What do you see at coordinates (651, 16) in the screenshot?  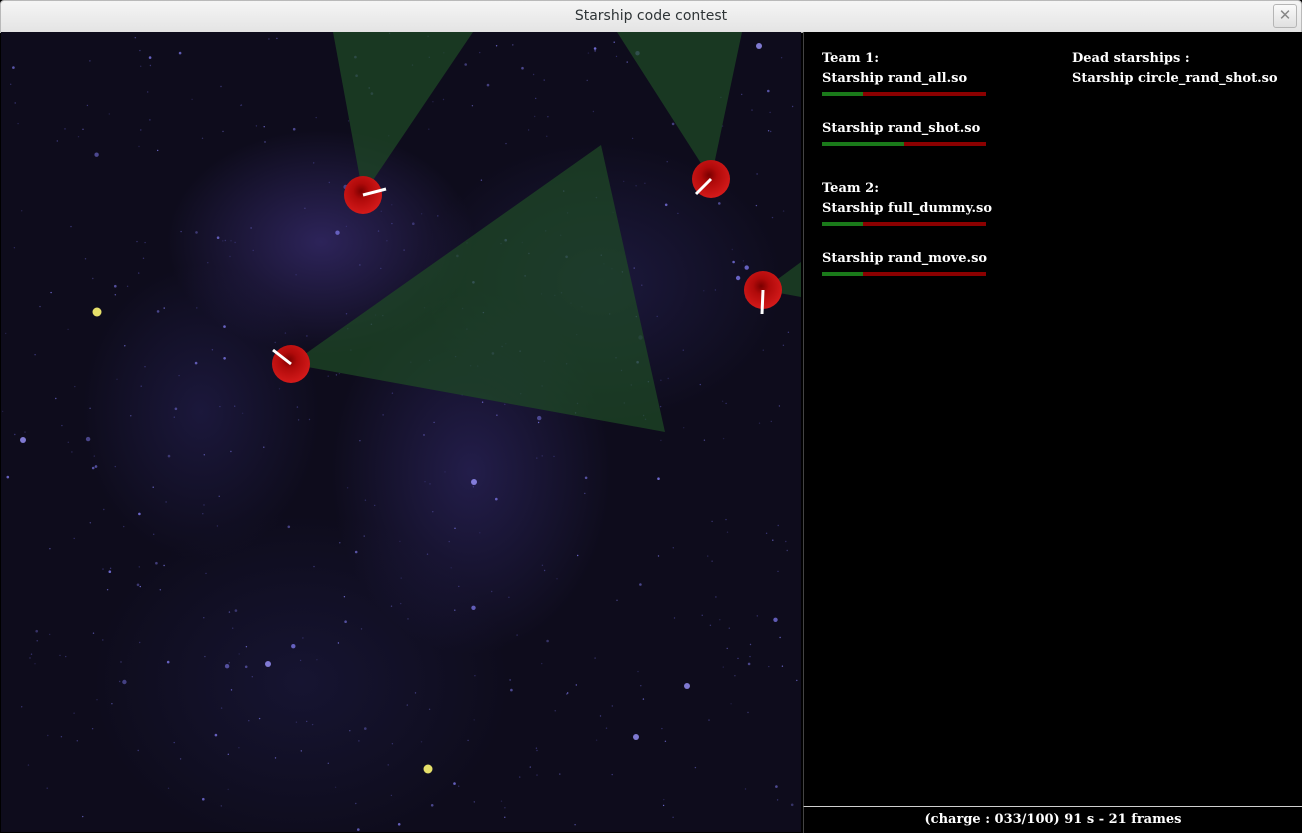 I see `title-bar: Starship code contest ✕` at bounding box center [651, 16].